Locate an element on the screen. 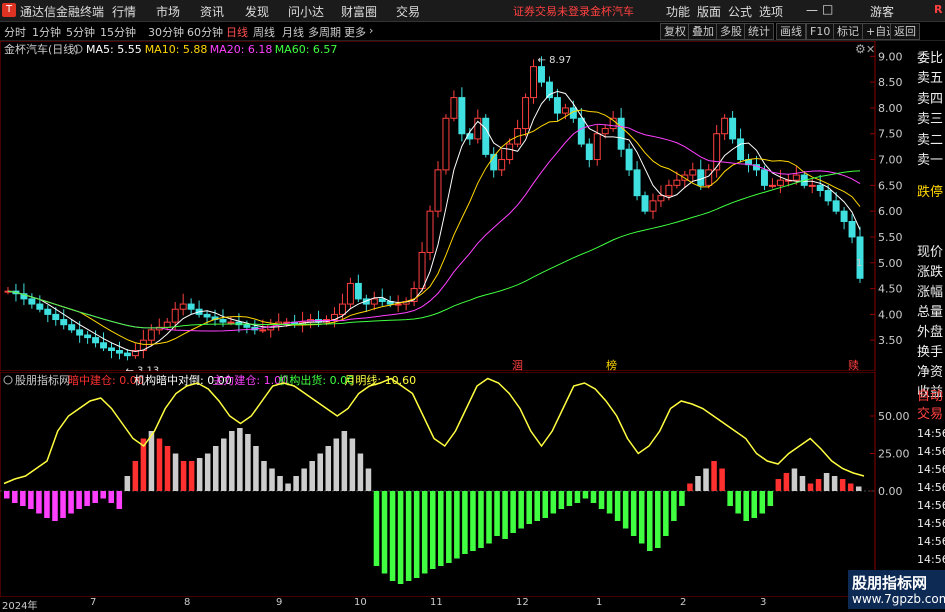  guest-label: 游客 is located at coordinates (882, 11).